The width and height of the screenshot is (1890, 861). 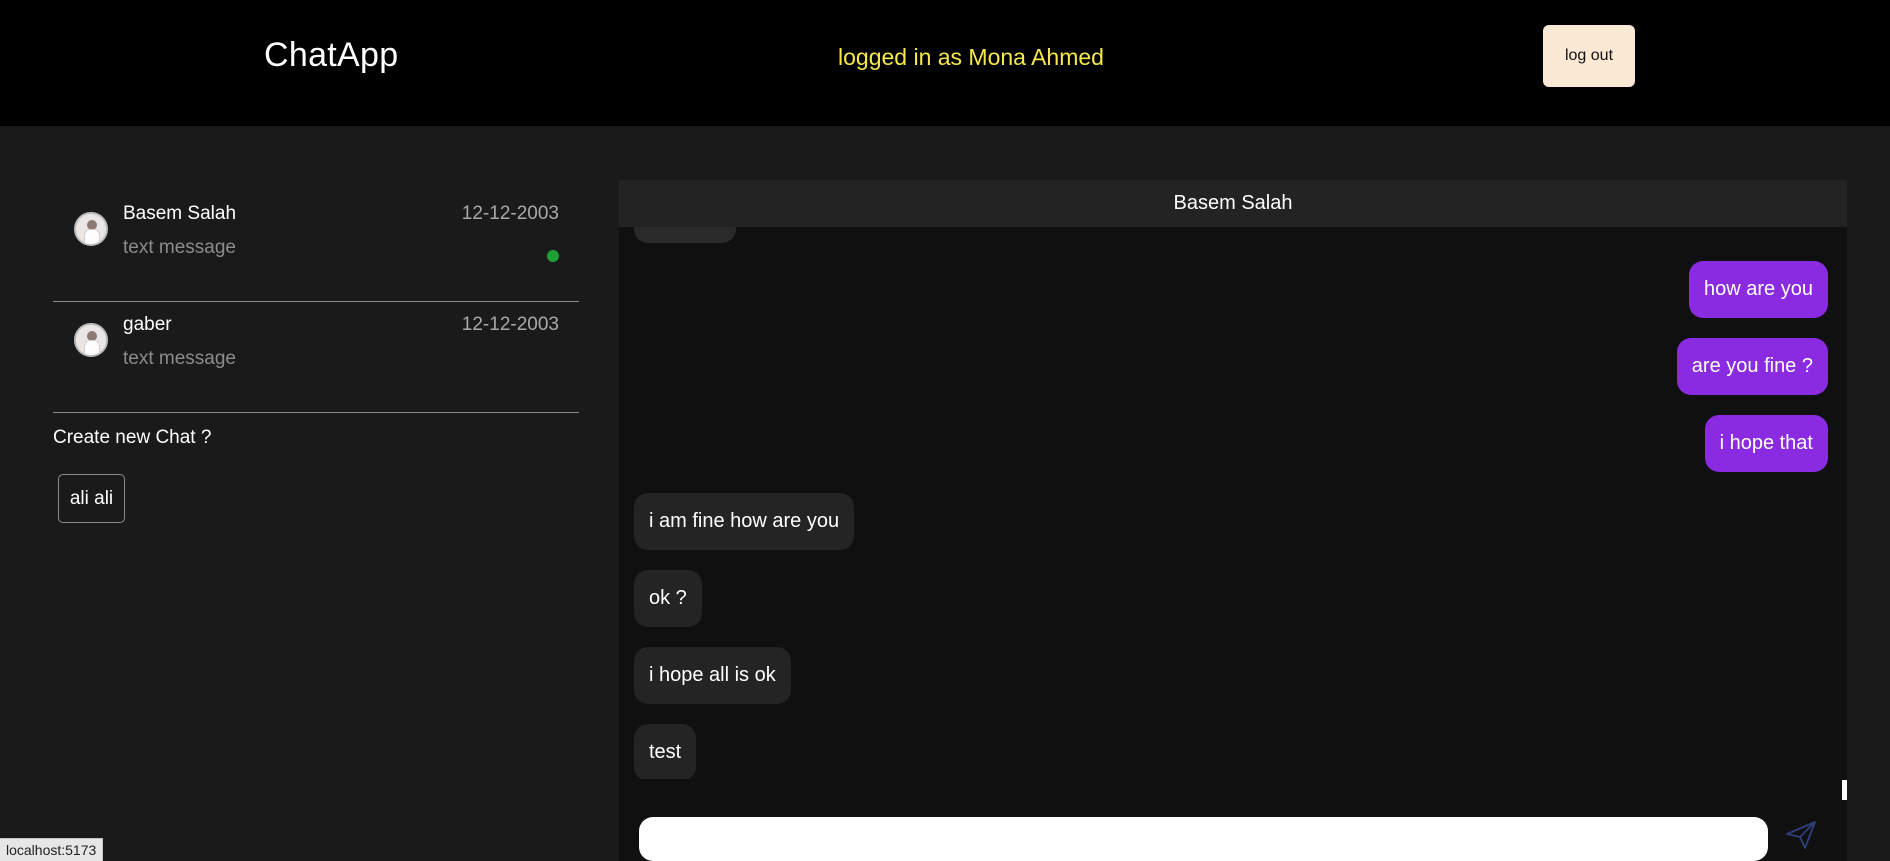 I want to click on send-button, so click(x=1801, y=835).